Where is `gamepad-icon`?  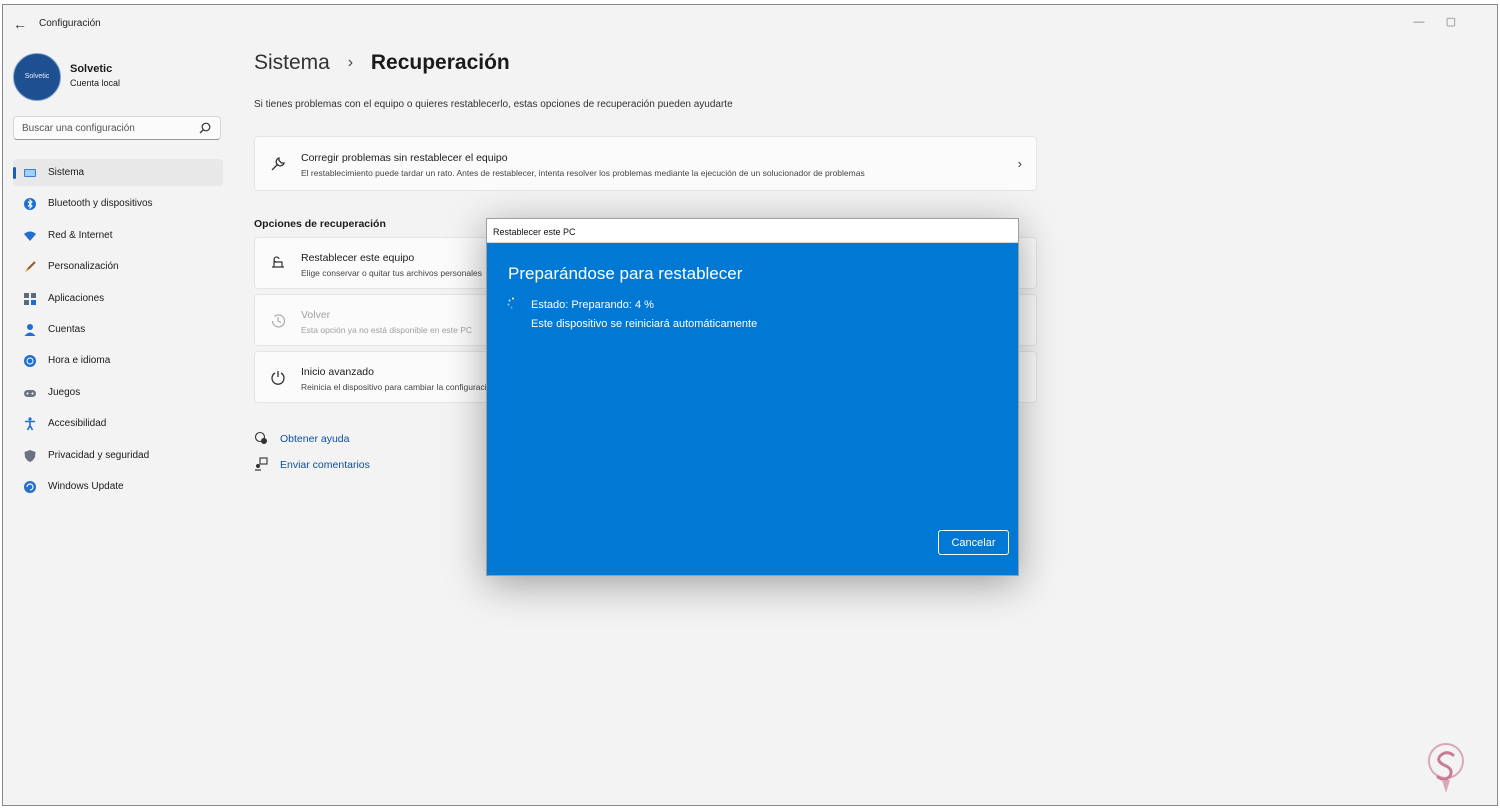
gamepad-icon is located at coordinates (30, 393).